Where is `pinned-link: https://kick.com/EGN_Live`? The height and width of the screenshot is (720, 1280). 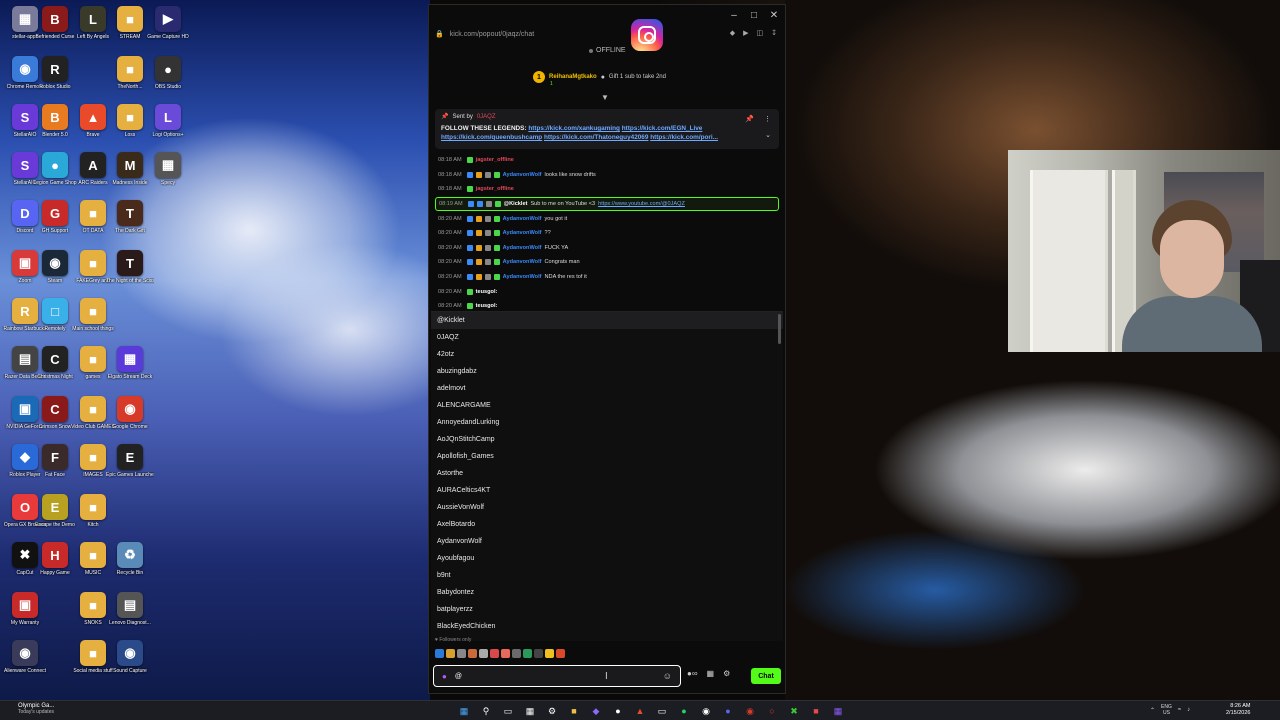
pinned-link: https://kick.com/EGN_Live is located at coordinates (662, 128).